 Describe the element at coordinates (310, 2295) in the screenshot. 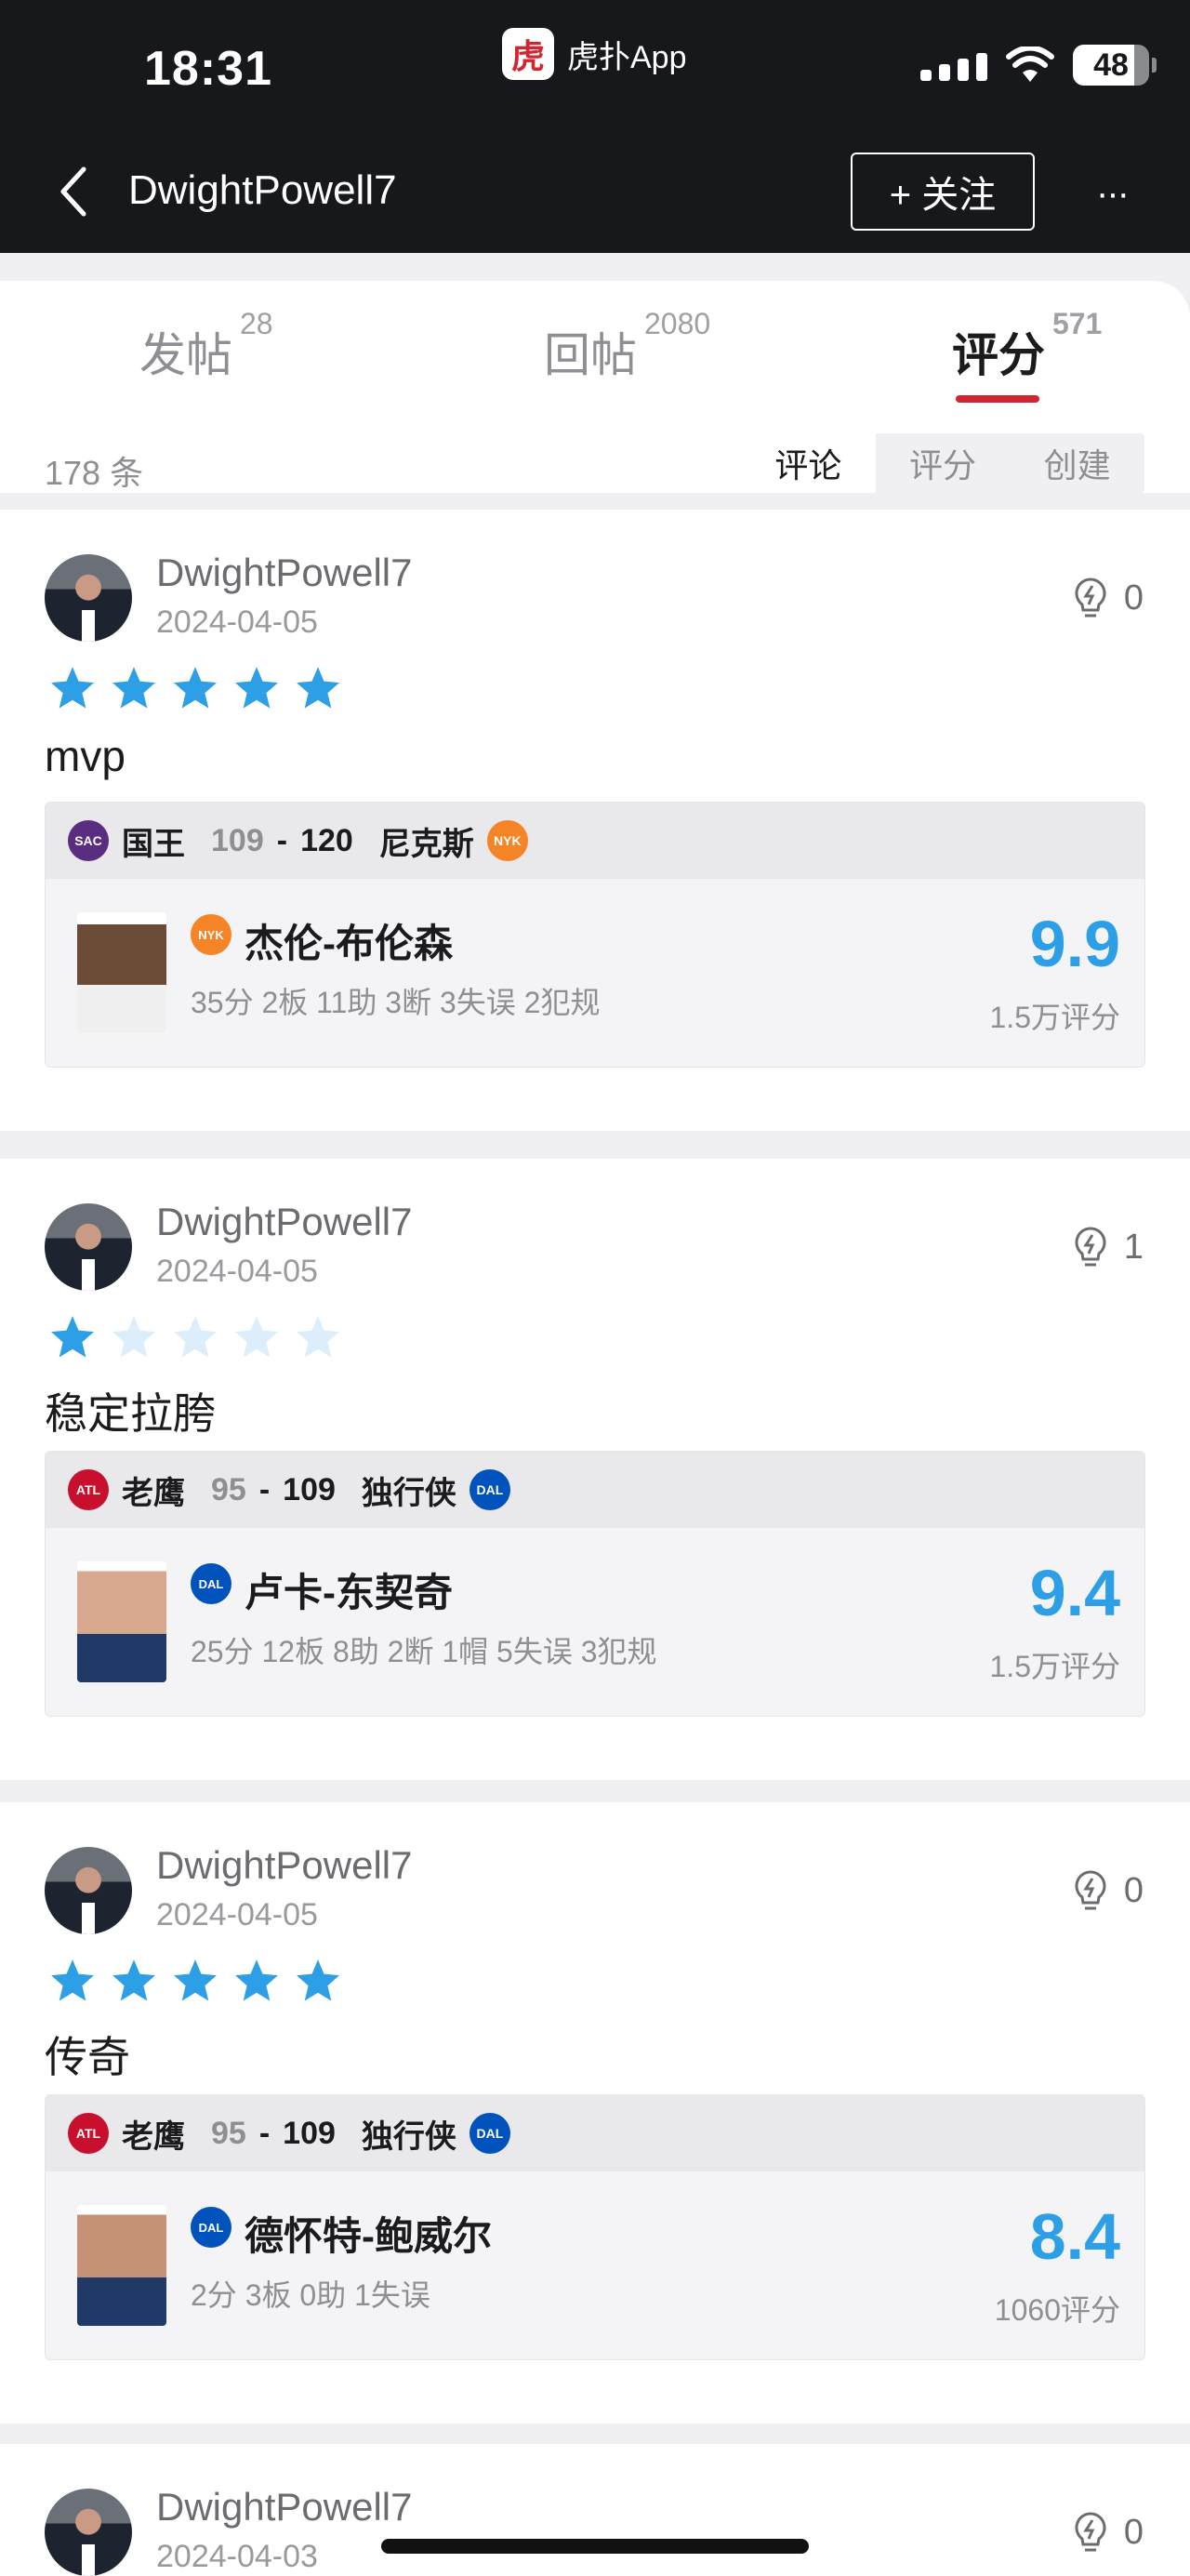

I see `player-stats: 2分 3板 0助 1失误` at that location.